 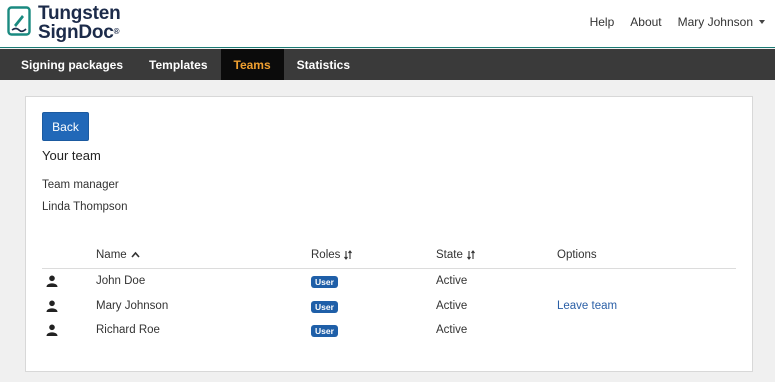 I want to click on team-manager-label: Team manager, so click(x=80, y=185).